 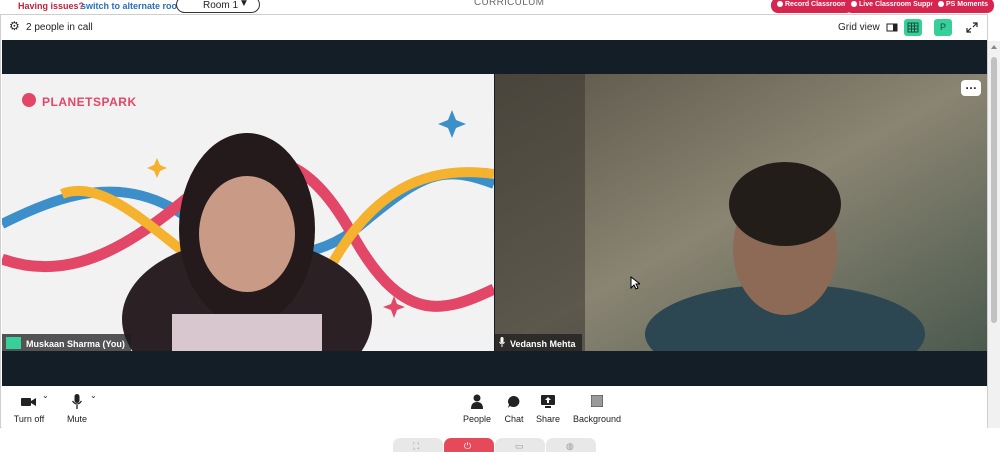 I want to click on bottom-fullscreen-button: ⛶, so click(x=418, y=445).